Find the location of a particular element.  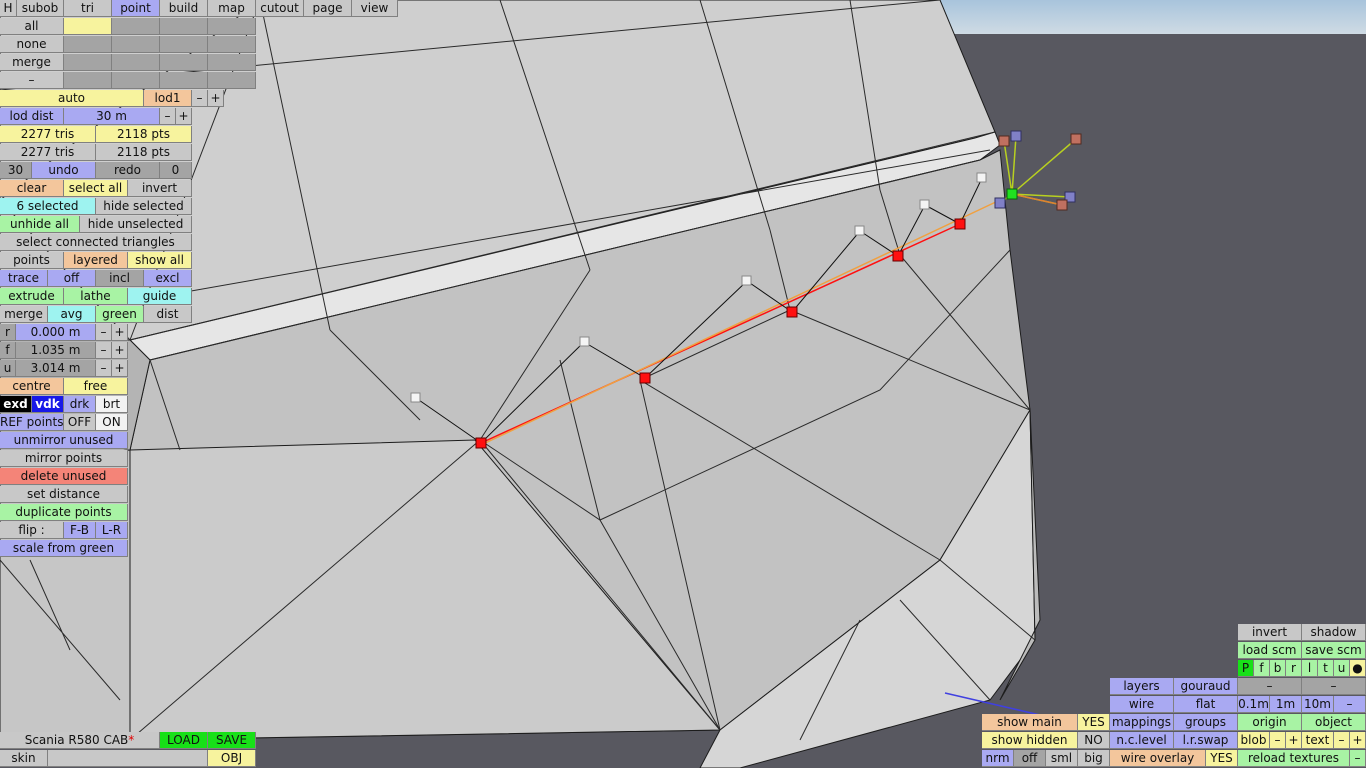

load-scm-button: load scm is located at coordinates (1270, 650).